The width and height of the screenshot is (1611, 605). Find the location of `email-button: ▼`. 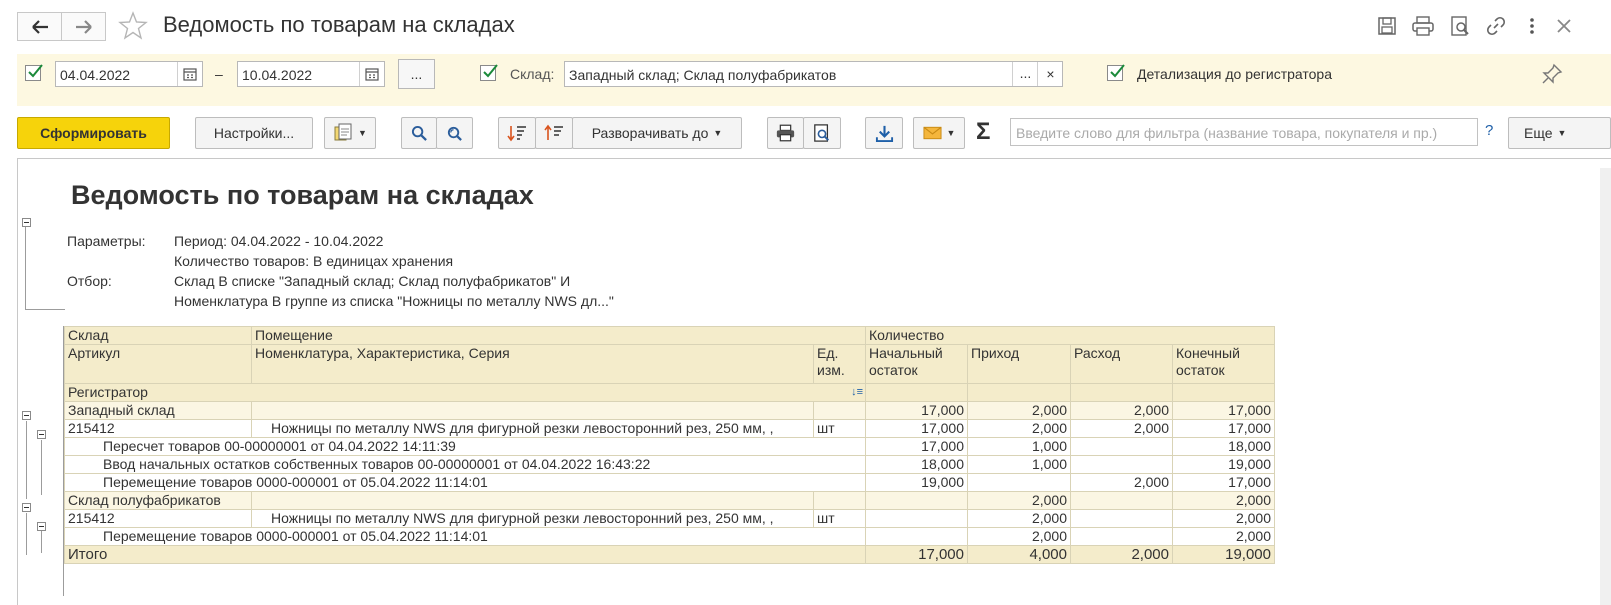

email-button: ▼ is located at coordinates (939, 133).